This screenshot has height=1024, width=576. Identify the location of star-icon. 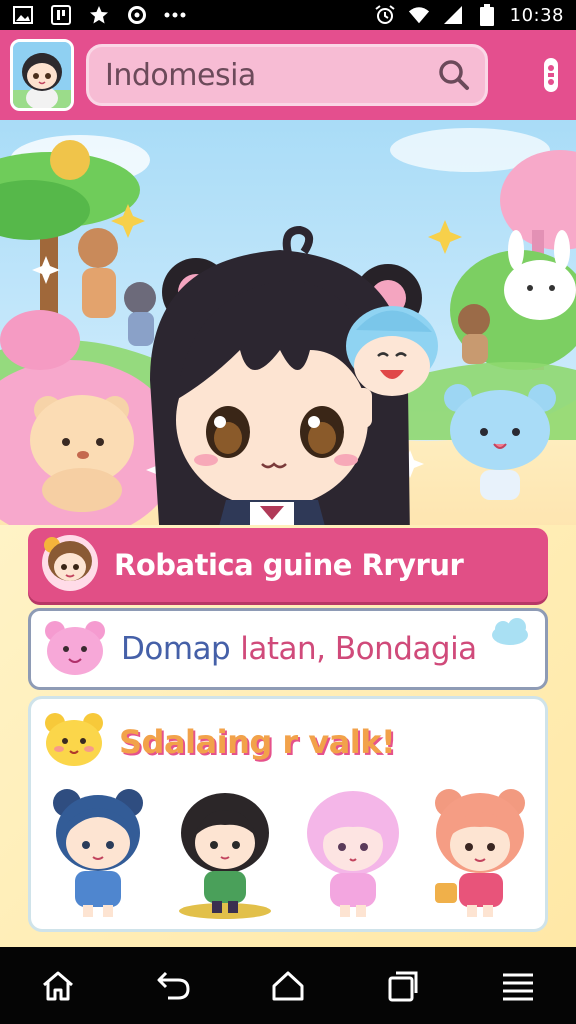
(99, 15).